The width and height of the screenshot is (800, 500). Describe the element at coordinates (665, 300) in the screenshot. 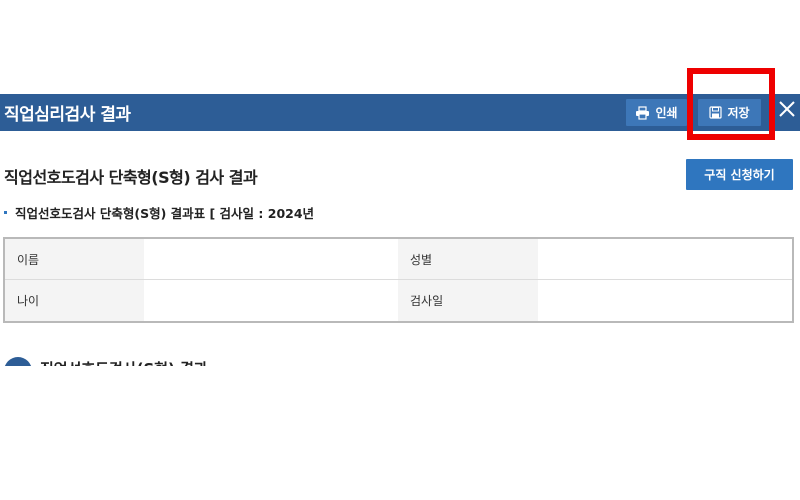

I see `test-date-value` at that location.